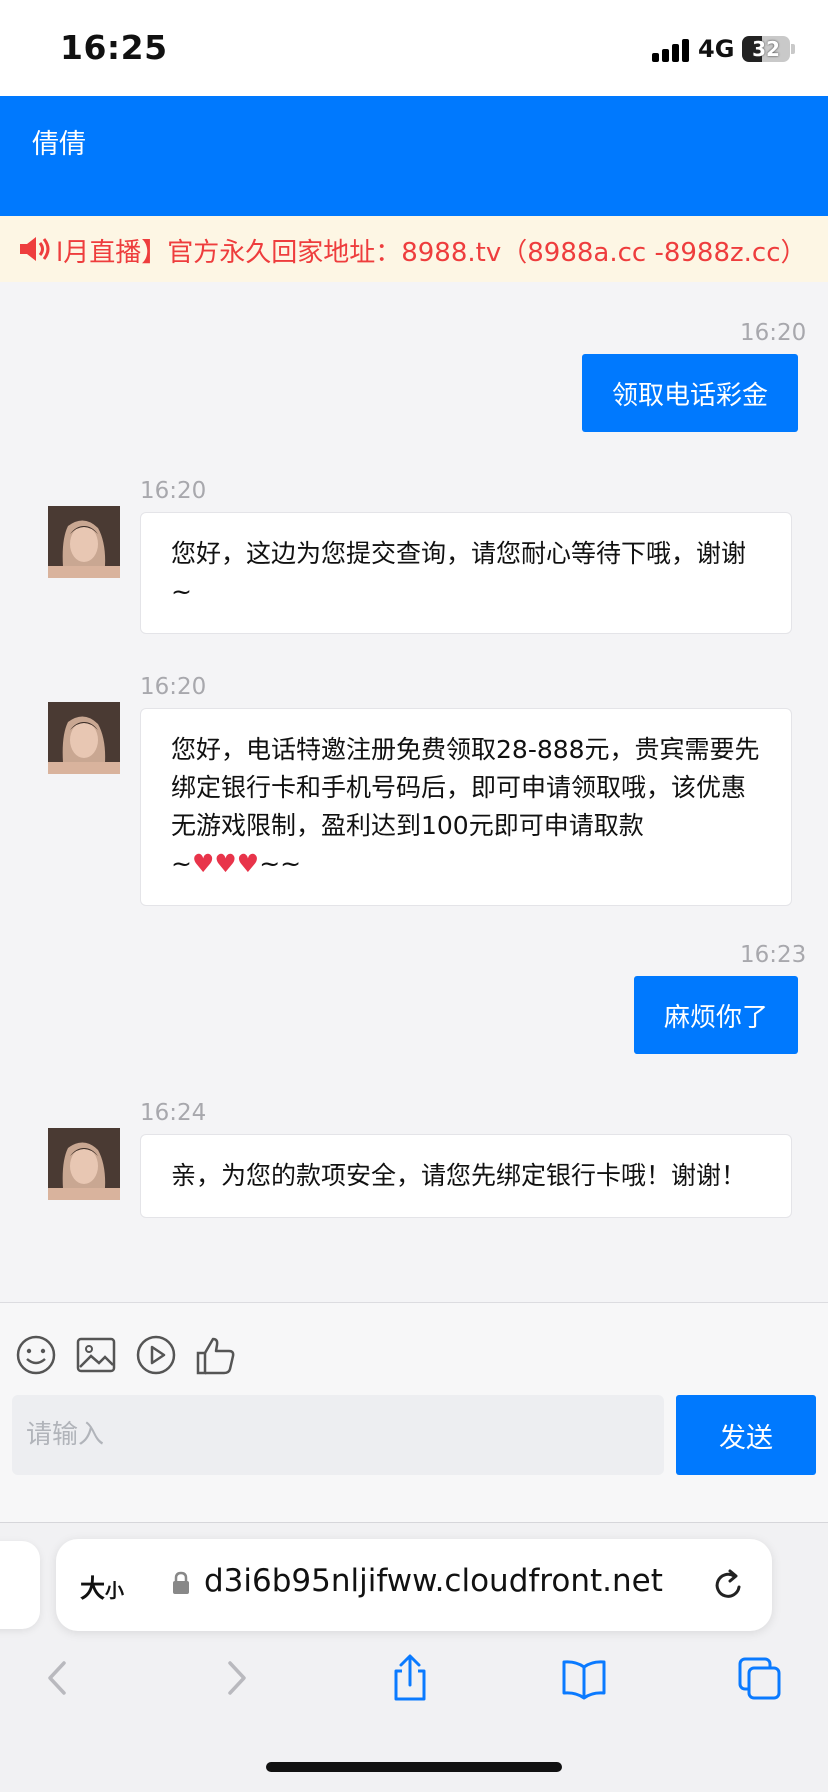 The height and width of the screenshot is (1792, 828). Describe the element at coordinates (237, 863) in the screenshot. I see `heart-icon: ♥♥` at that location.